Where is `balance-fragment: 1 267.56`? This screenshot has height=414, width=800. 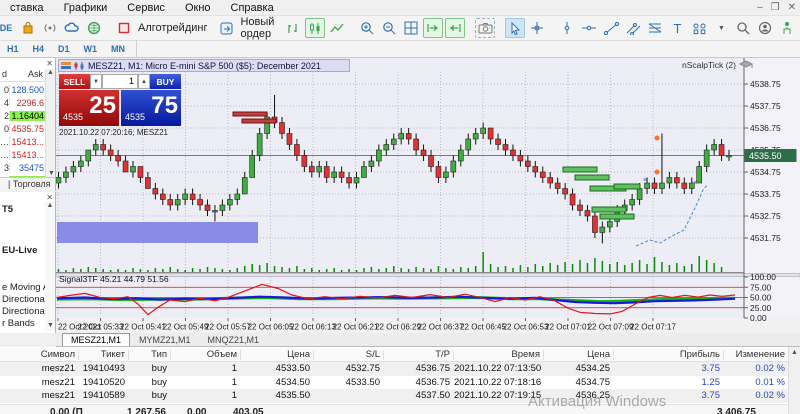
balance-fragment: 1 267.56 is located at coordinates (146, 410).